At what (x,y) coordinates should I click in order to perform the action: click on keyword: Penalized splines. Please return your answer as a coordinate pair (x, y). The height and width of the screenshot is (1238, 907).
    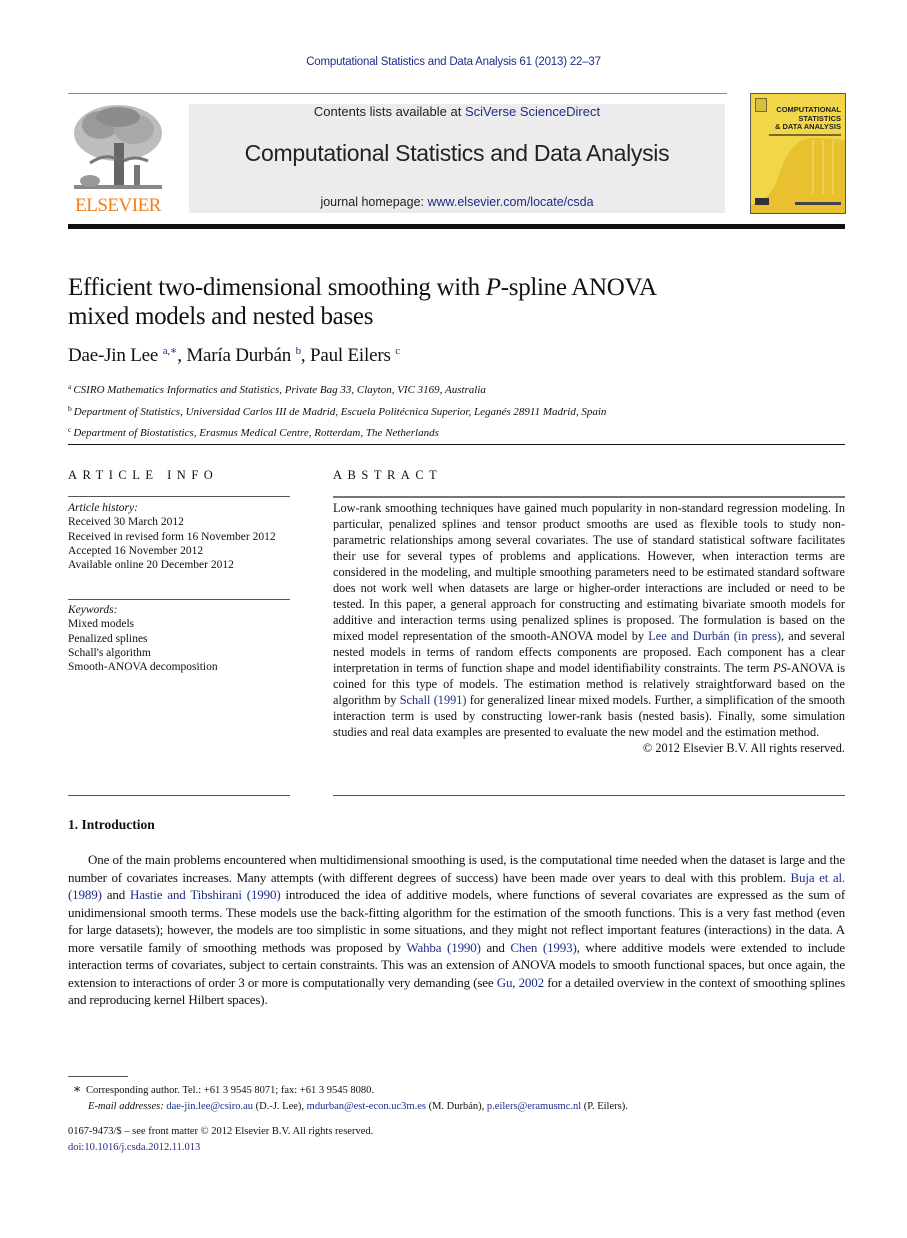
    Looking at the image, I should click on (108, 638).